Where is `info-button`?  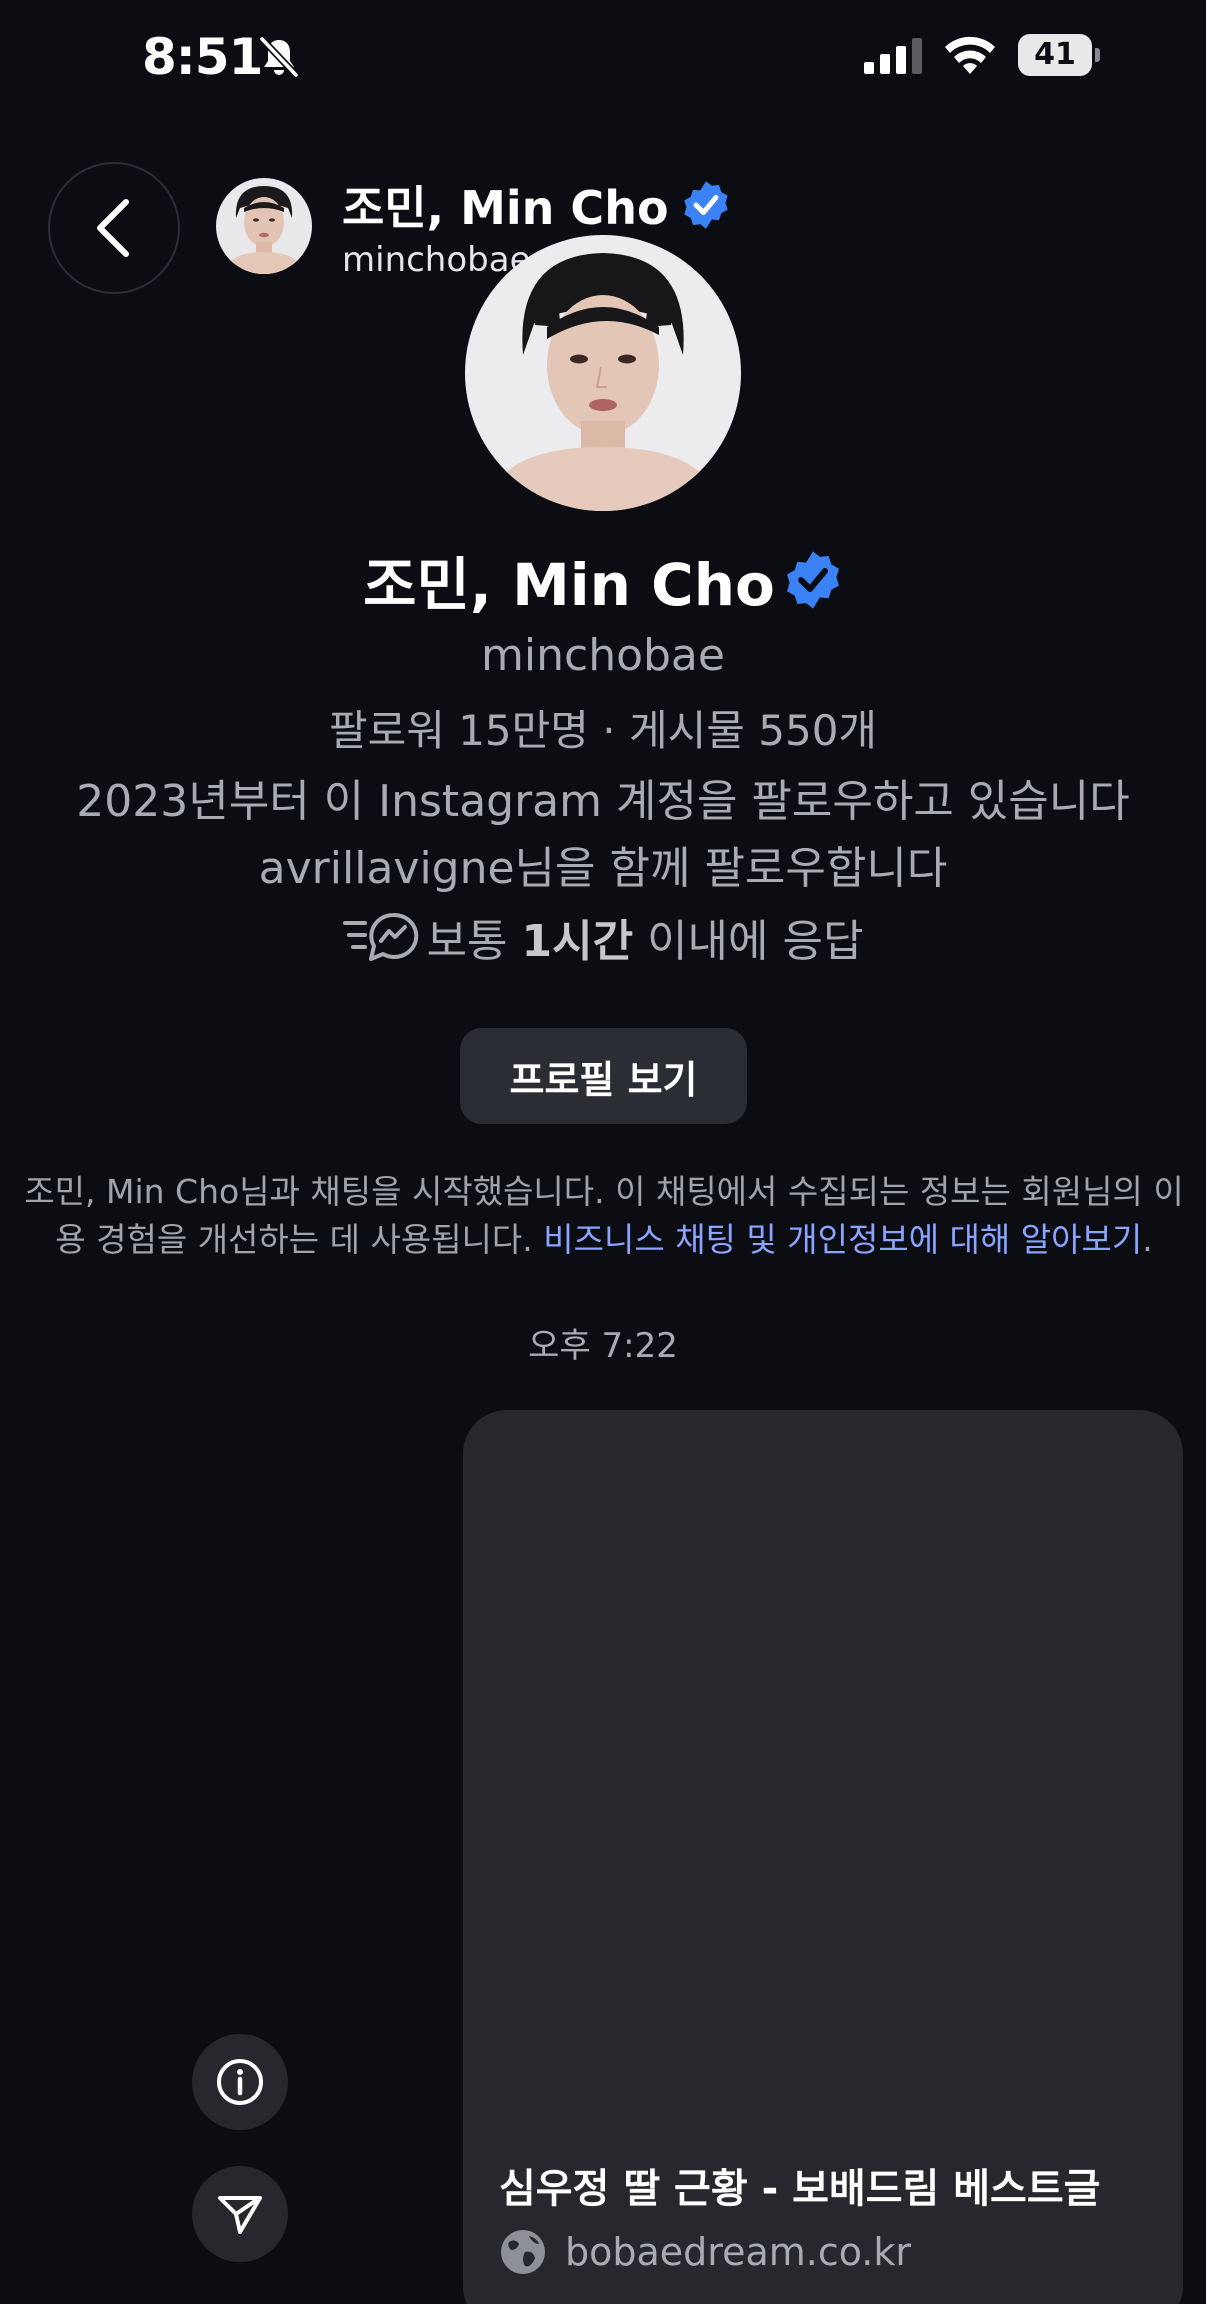 info-button is located at coordinates (240, 2082).